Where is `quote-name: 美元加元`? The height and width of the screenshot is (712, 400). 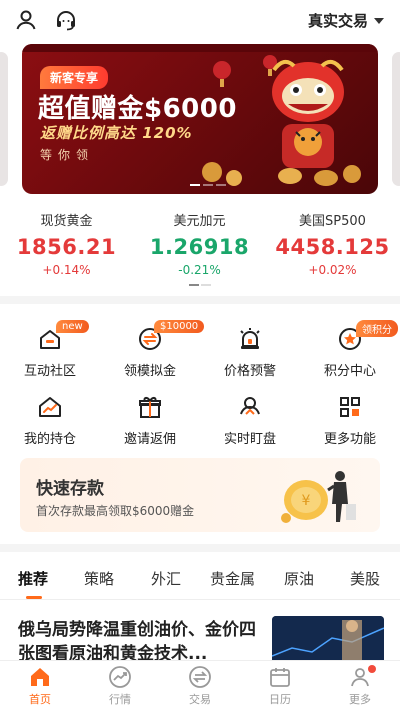
quote-name: 美元加元 is located at coordinates (199, 221).